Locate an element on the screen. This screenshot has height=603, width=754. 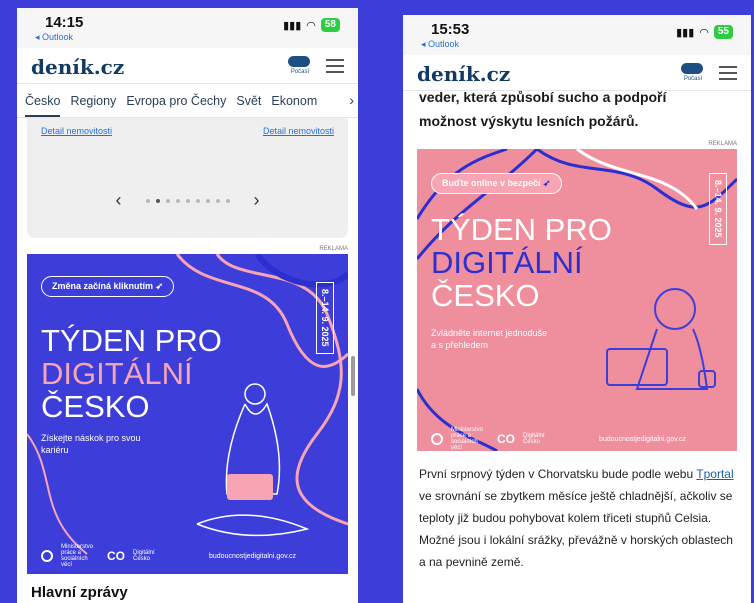
tab-regiony: Regiony is located at coordinates (93, 101).